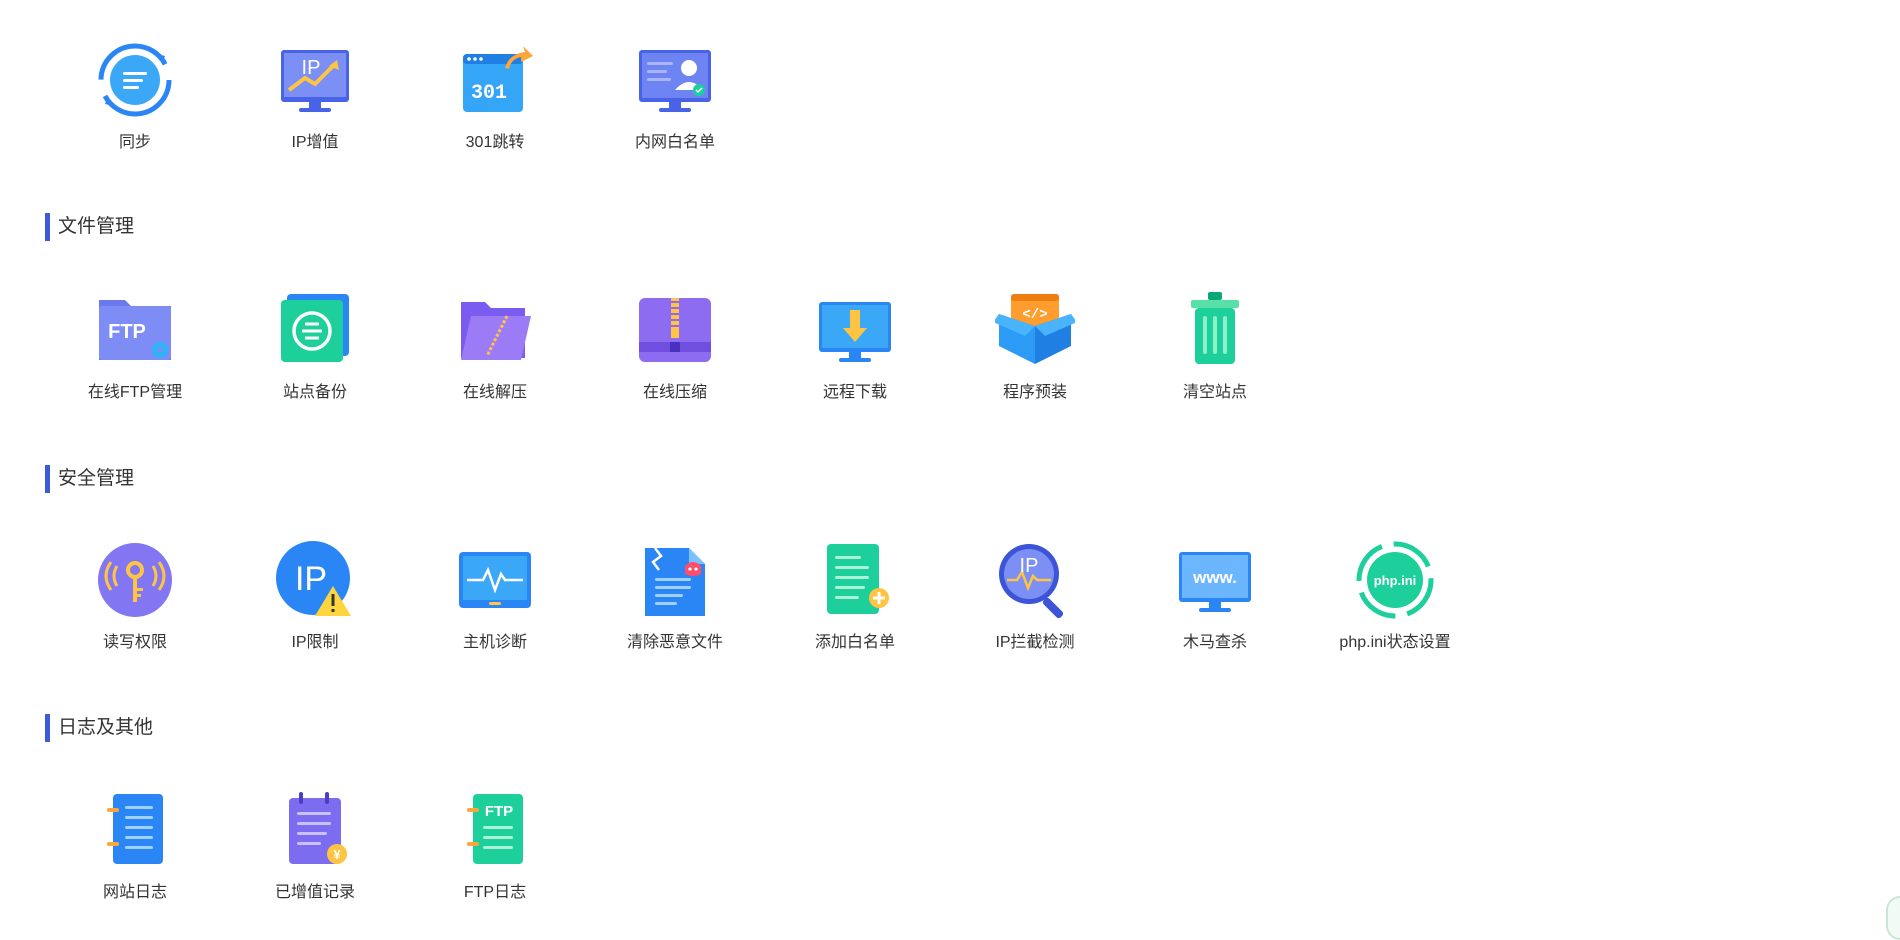 The image size is (1900, 940). I want to click on tool-label: 在线解压, so click(494, 392).